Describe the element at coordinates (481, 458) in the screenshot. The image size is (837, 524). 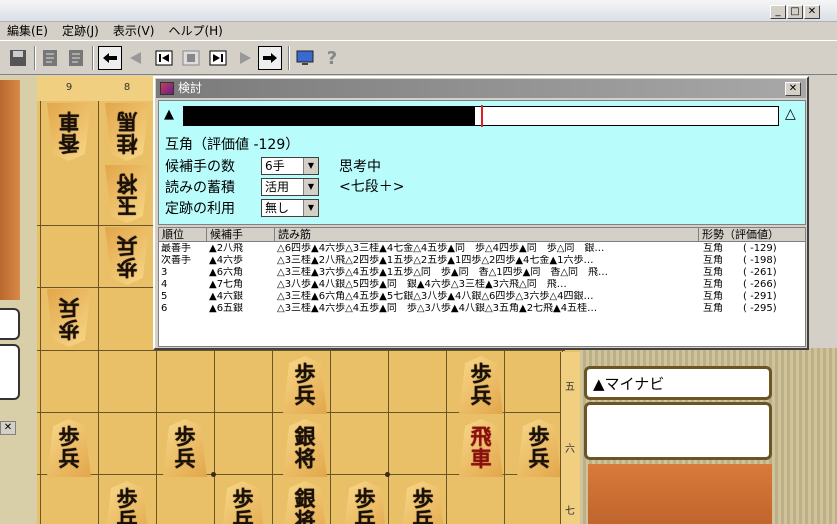
I see `piece-char: 車` at that location.